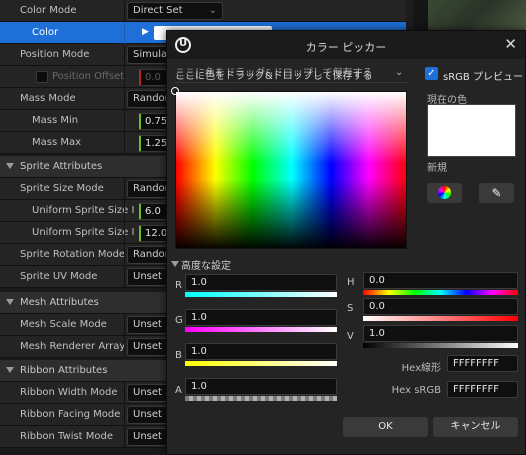 This screenshot has width=526, height=455. I want to click on color-wheel-icon, so click(444, 192).